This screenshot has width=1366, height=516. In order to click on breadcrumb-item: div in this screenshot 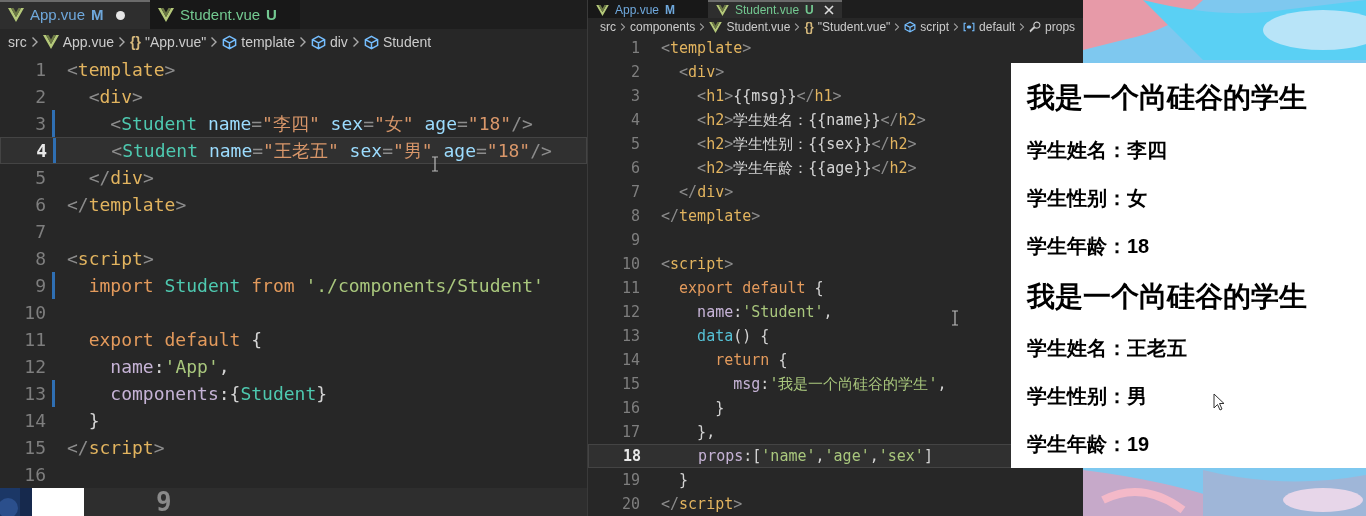, I will do `click(338, 42)`.